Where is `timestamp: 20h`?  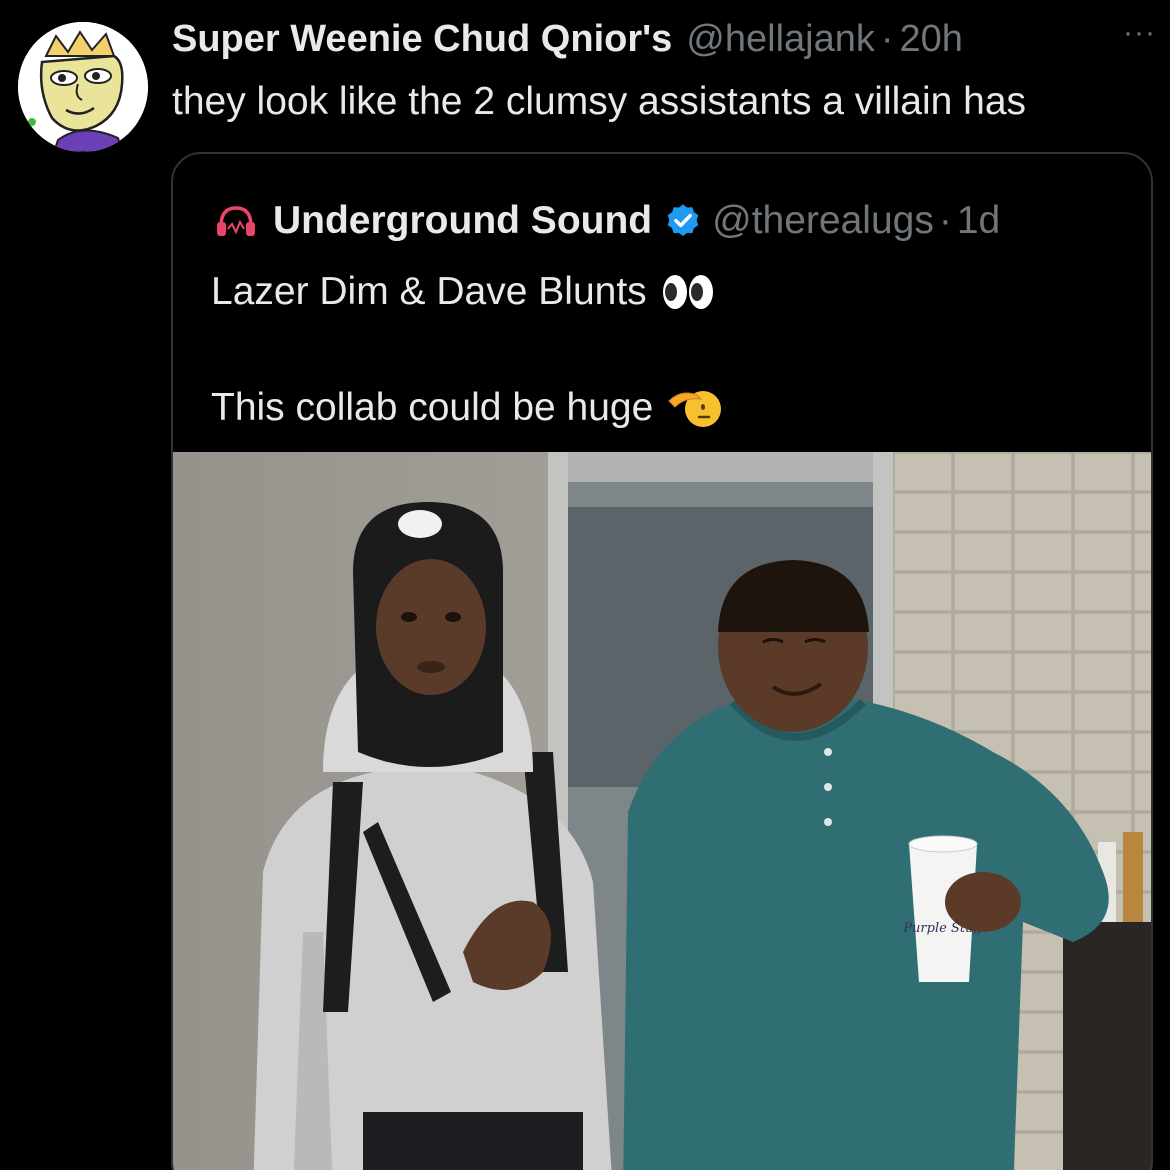 timestamp: 20h is located at coordinates (931, 39).